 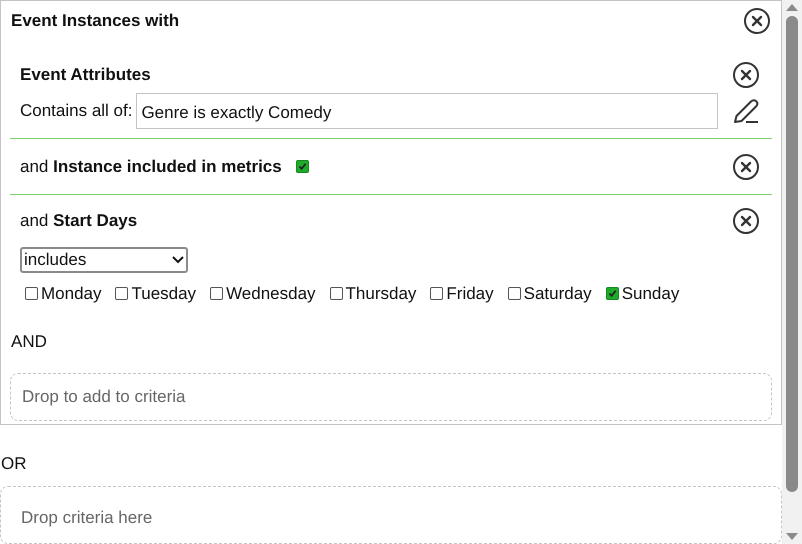 What do you see at coordinates (104, 260) in the screenshot?
I see `dropdown: includes` at bounding box center [104, 260].